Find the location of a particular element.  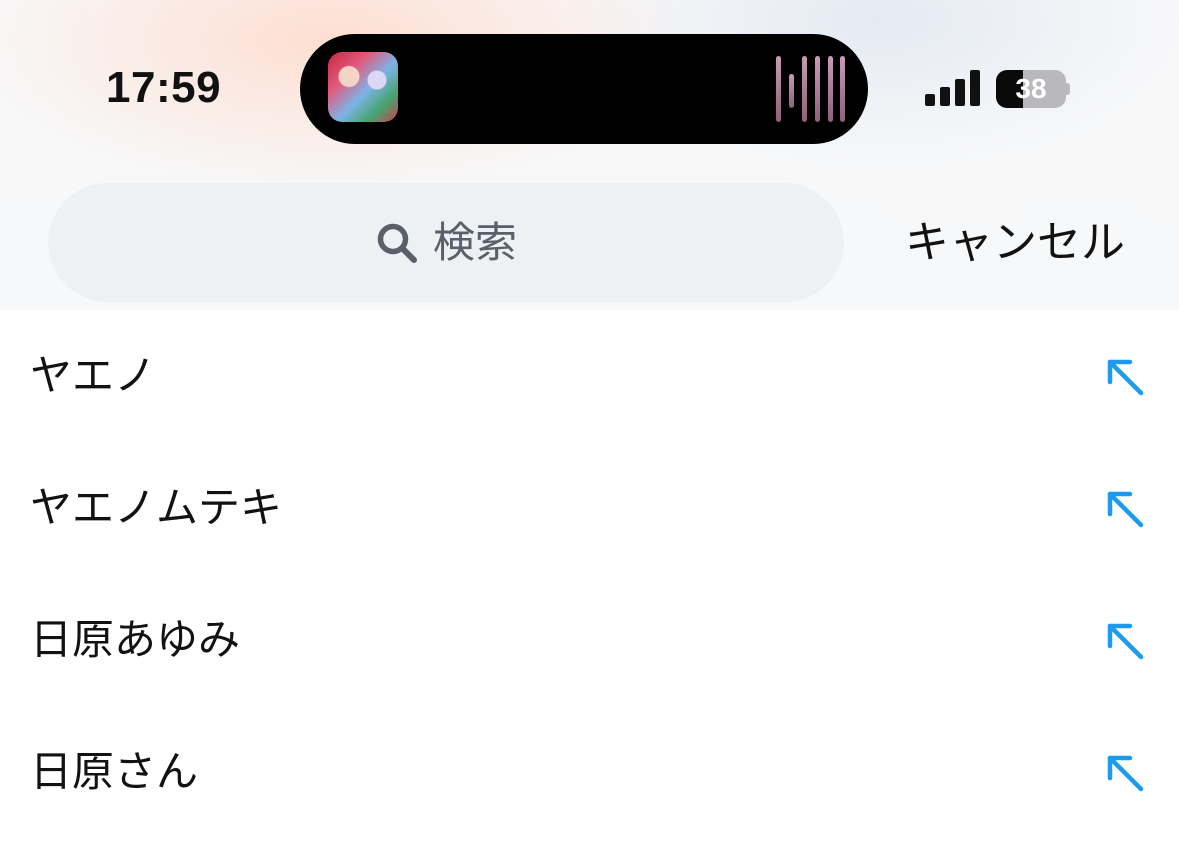

battery-cap is located at coordinates (1068, 89).